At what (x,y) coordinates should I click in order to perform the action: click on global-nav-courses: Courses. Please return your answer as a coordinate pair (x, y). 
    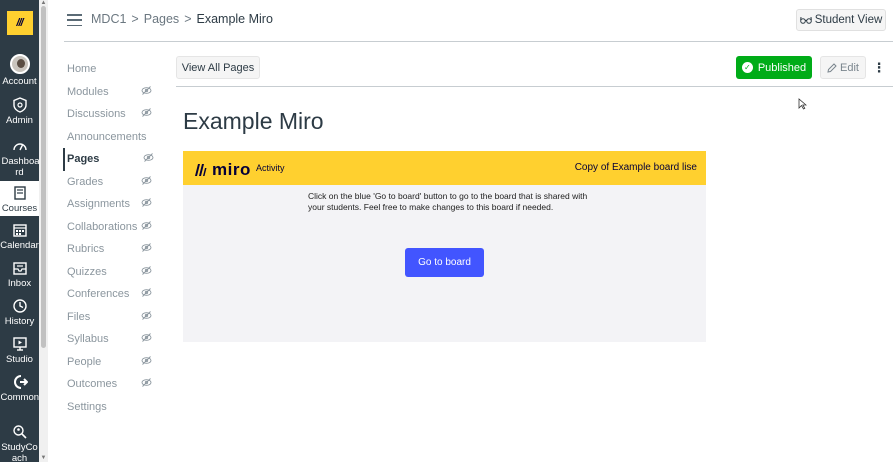
    Looking at the image, I should click on (19, 198).